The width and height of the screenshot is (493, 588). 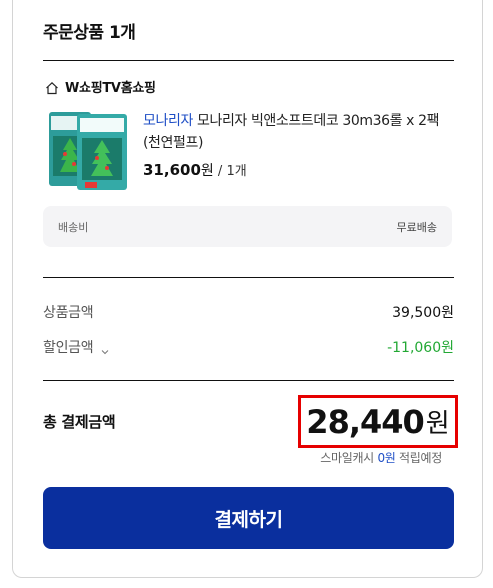 What do you see at coordinates (420, 348) in the screenshot?
I see `discount-value: -11,060원` at bounding box center [420, 348].